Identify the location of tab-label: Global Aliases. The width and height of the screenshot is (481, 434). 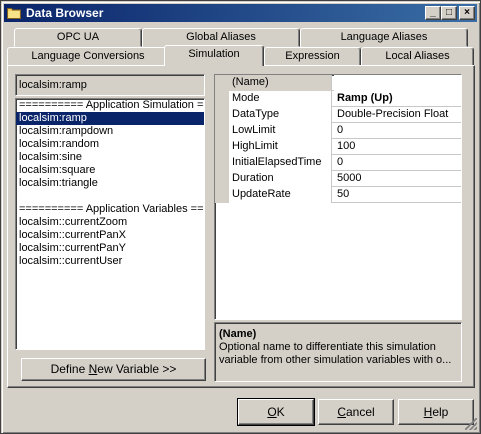
(221, 37).